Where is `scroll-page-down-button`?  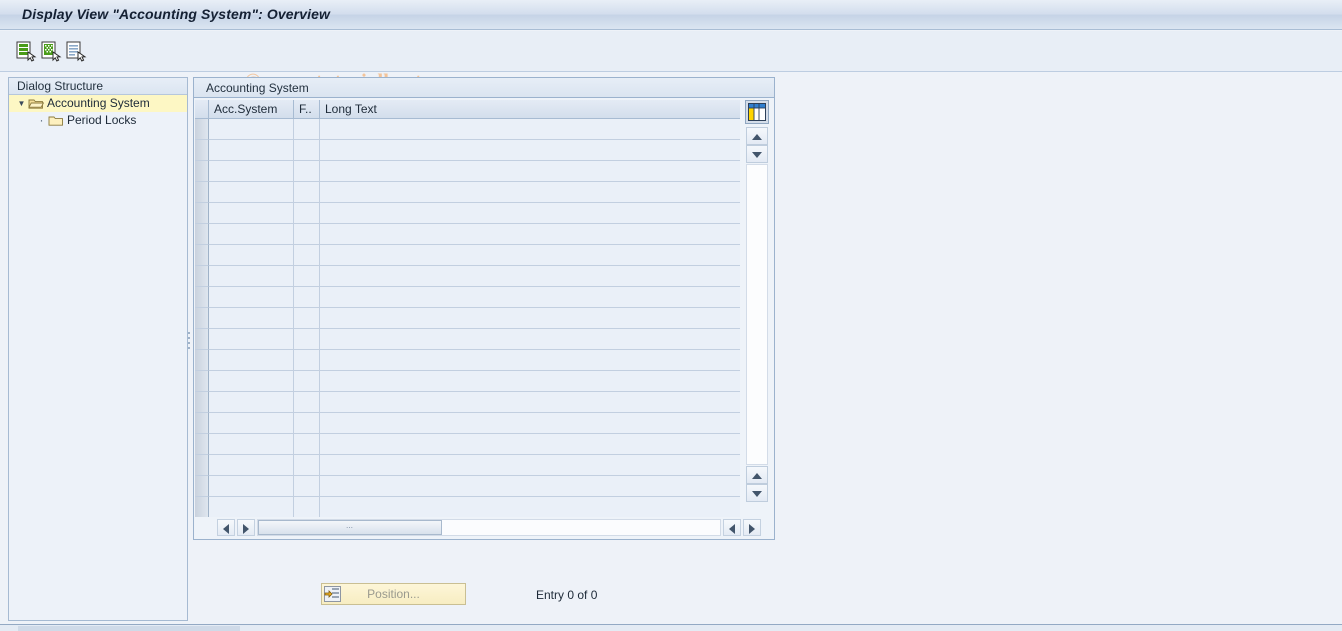
scroll-page-down-button is located at coordinates (757, 493).